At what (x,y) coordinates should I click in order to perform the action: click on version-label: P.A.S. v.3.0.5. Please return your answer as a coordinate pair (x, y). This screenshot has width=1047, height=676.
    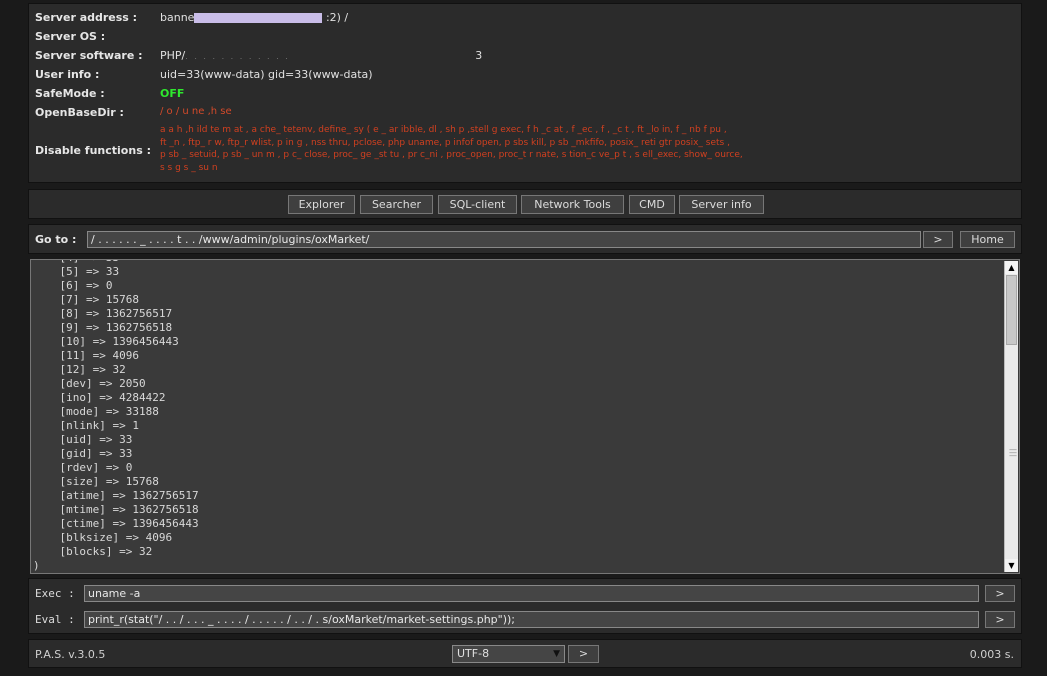
    Looking at the image, I should click on (70, 654).